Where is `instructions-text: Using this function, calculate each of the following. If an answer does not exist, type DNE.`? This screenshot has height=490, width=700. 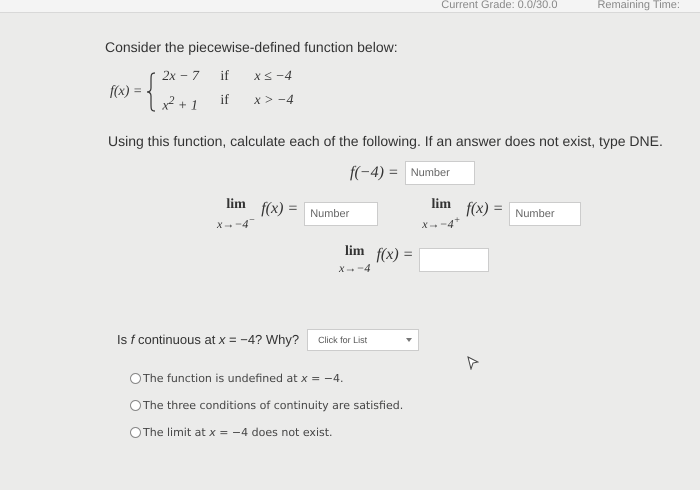
instructions-text: Using this function, calculate each of the following. If an answer does not exist, type DNE. is located at coordinates (386, 140).